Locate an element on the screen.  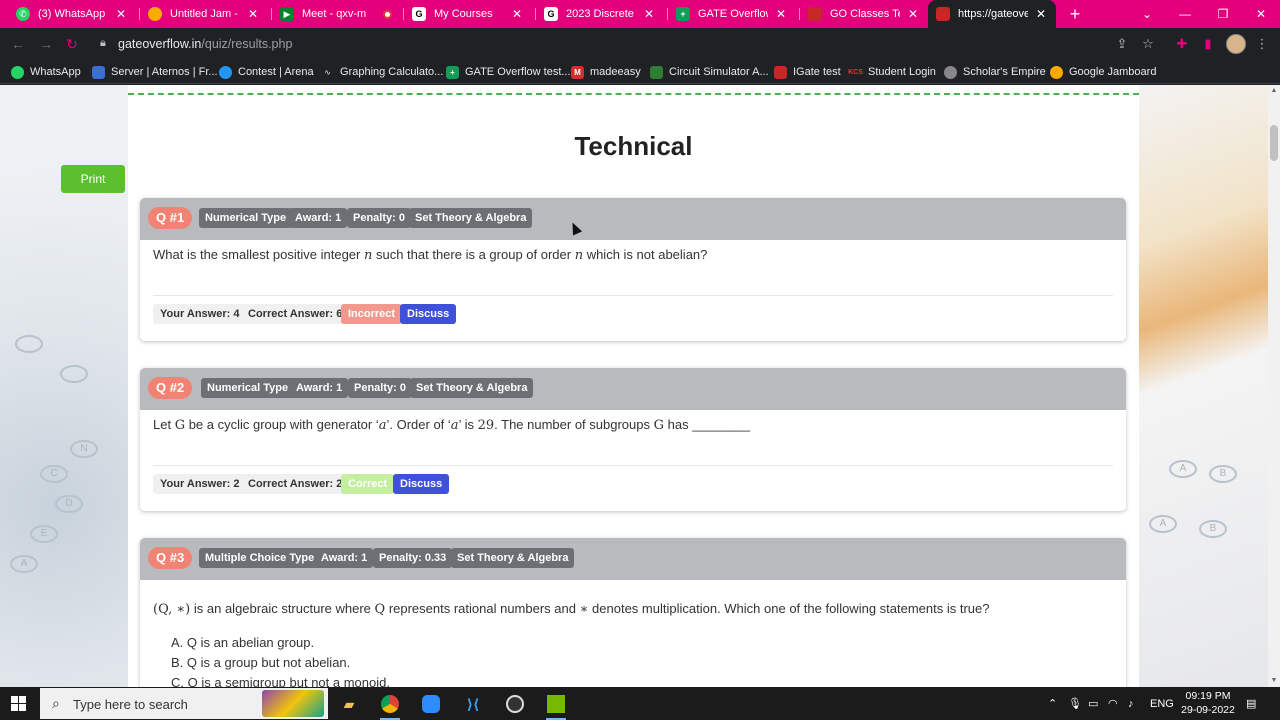
tab-title: https://gateoverfl is located at coordinates (993, 14).